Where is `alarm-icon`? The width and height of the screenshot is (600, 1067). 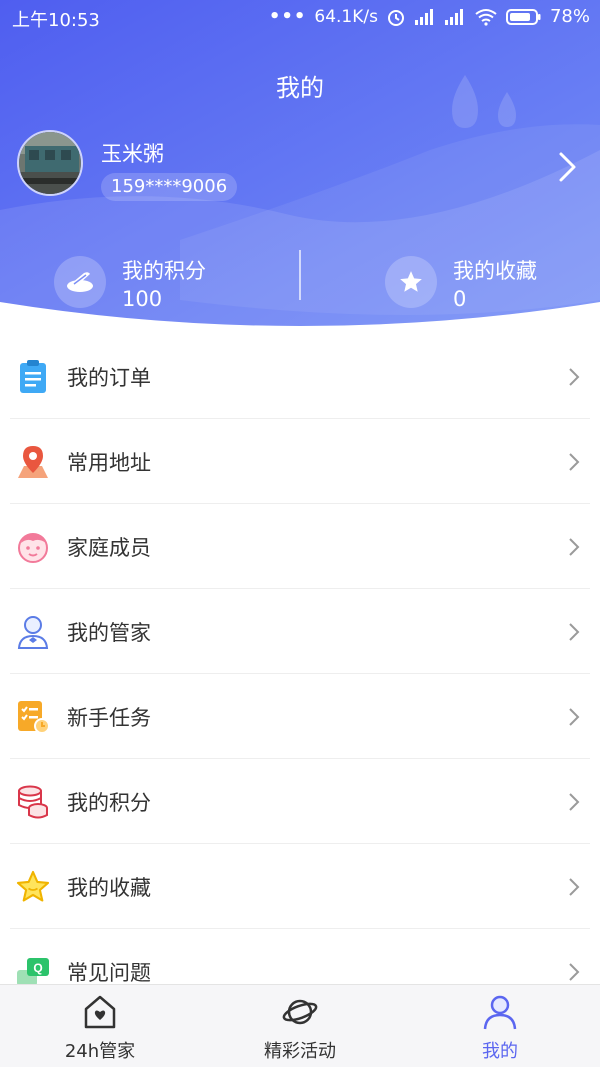 alarm-icon is located at coordinates (395, 17).